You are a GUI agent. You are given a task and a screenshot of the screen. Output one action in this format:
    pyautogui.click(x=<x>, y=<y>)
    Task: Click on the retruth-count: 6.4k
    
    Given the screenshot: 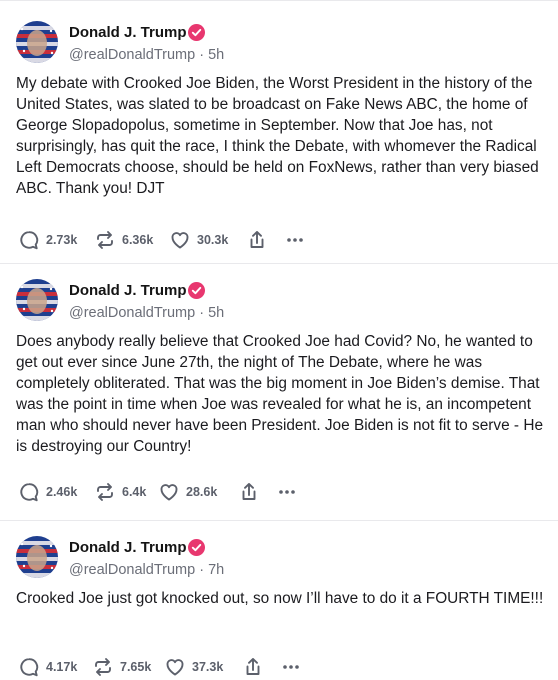 What is the action you would take?
    pyautogui.click(x=134, y=492)
    